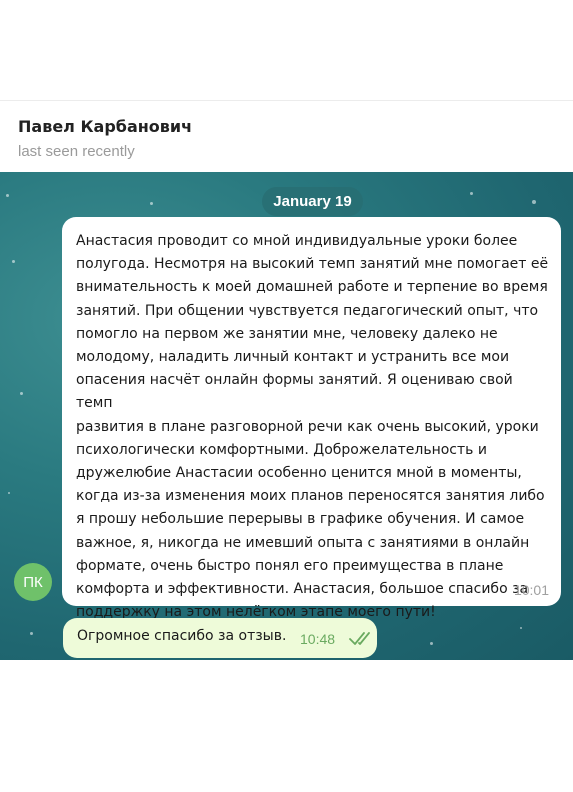 This screenshot has width=573, height=792. I want to click on outgoing-message: Огромное спасибо за отзыв. 10:48, so click(220, 638).